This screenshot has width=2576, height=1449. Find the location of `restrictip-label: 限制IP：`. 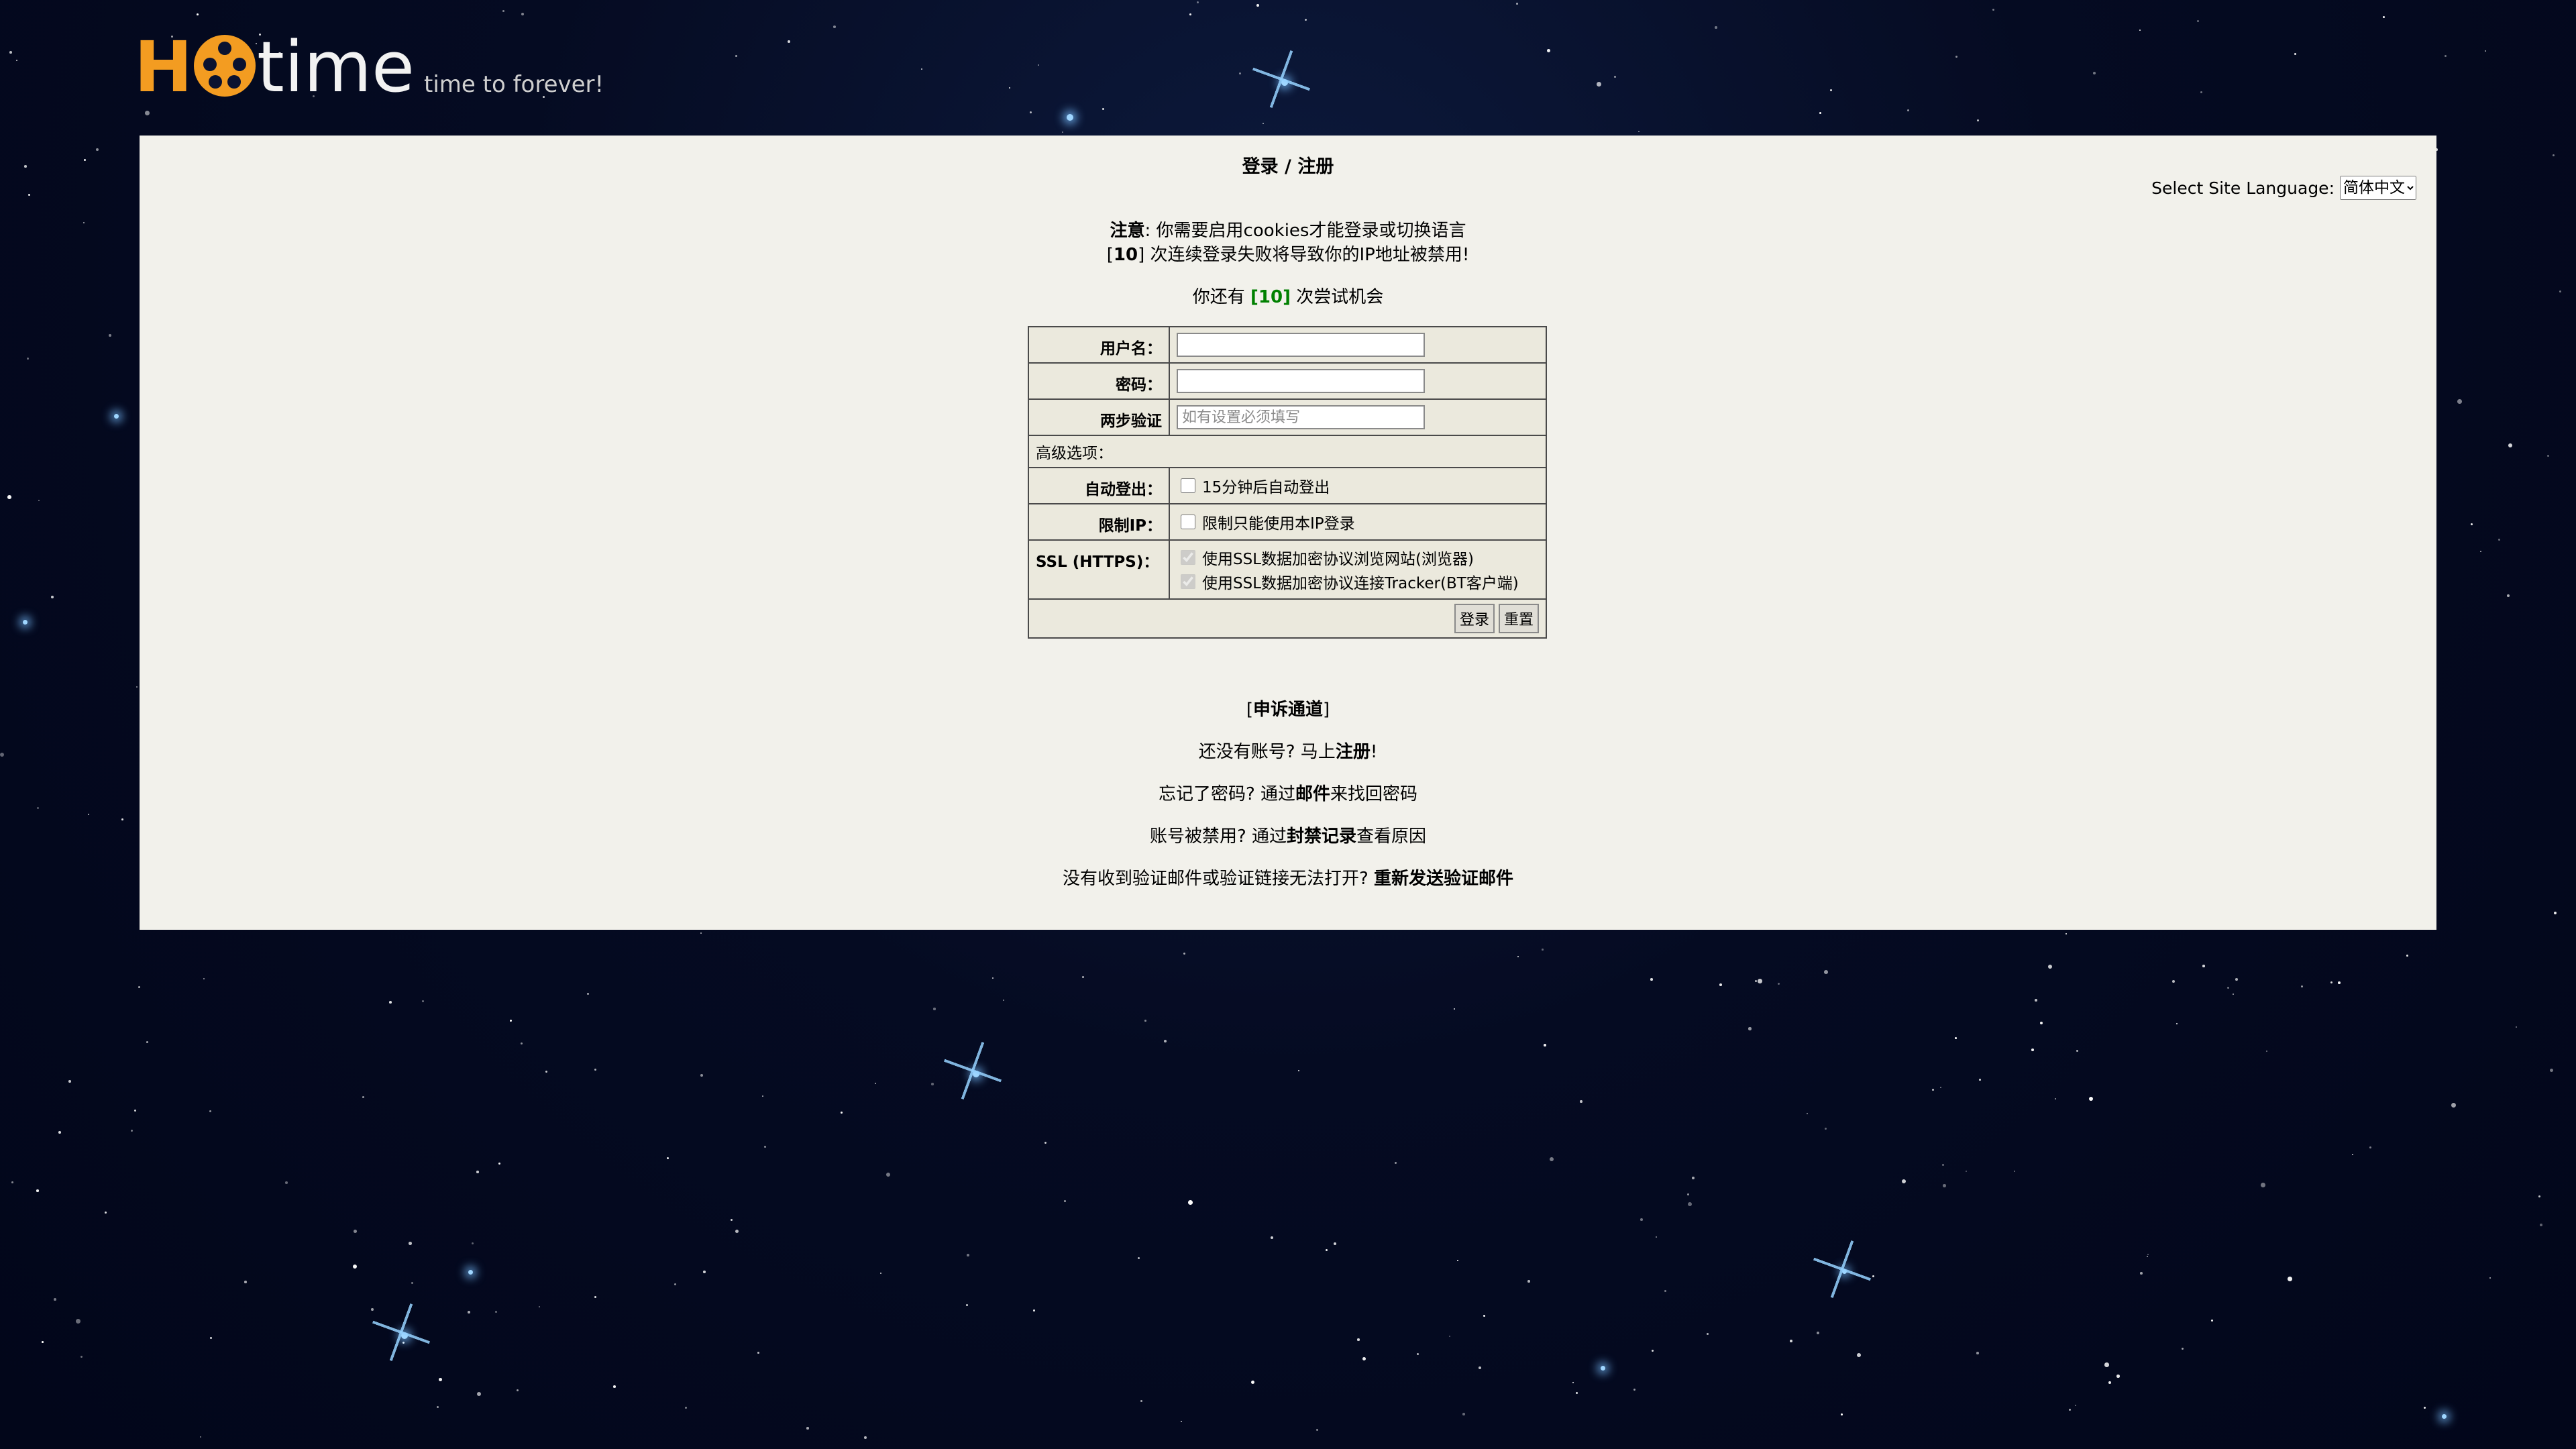

restrictip-label: 限制IP： is located at coordinates (1099, 522).